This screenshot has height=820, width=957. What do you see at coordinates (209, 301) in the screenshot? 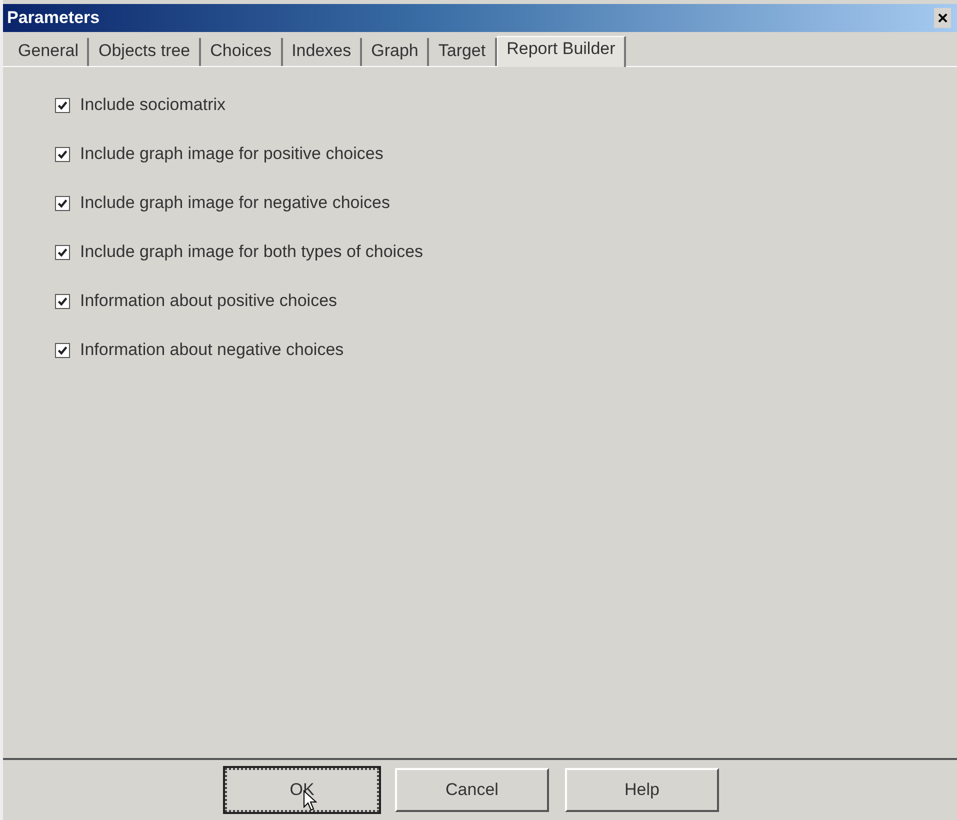
I see `checkbox-label: Information about positive choices` at bounding box center [209, 301].